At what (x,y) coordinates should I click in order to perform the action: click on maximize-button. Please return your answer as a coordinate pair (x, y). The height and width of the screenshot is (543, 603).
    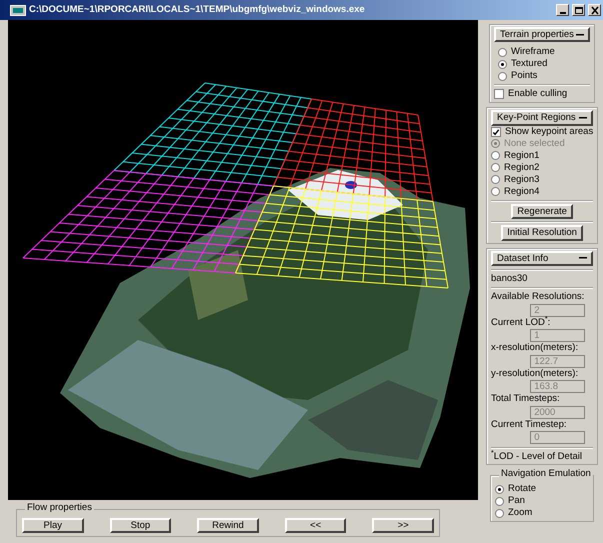
    Looking at the image, I should click on (578, 10).